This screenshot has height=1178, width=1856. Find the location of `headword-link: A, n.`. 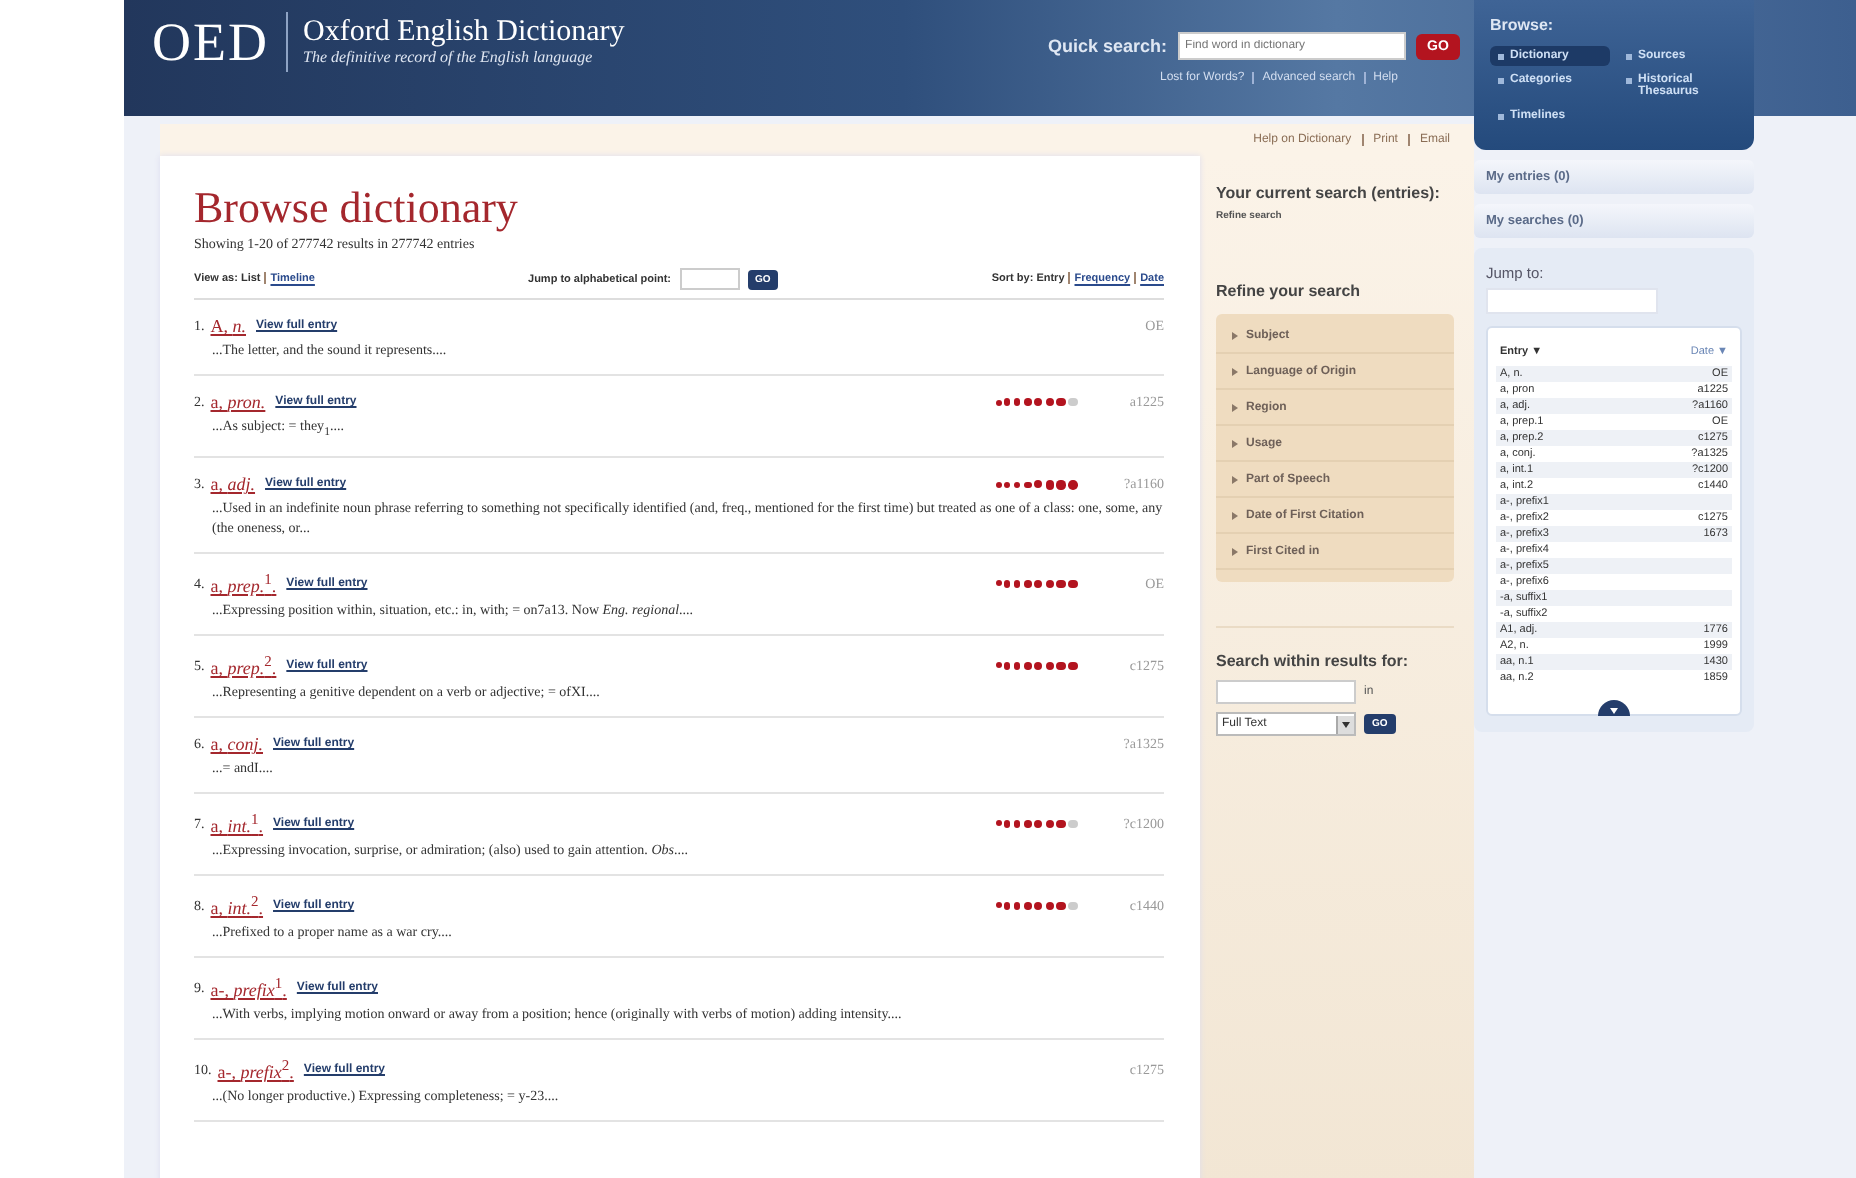

headword-link: A, n. is located at coordinates (228, 326).